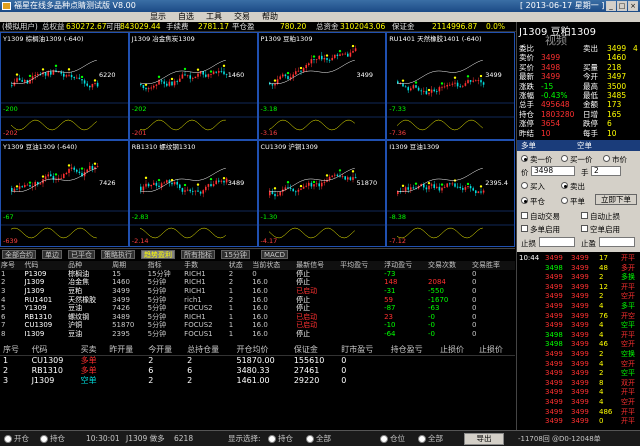  Describe the element at coordinates (257, 371) in the screenshot. I see `table-row: 2 RB1310 多单 6 6 3480.33 27461 0` at that location.